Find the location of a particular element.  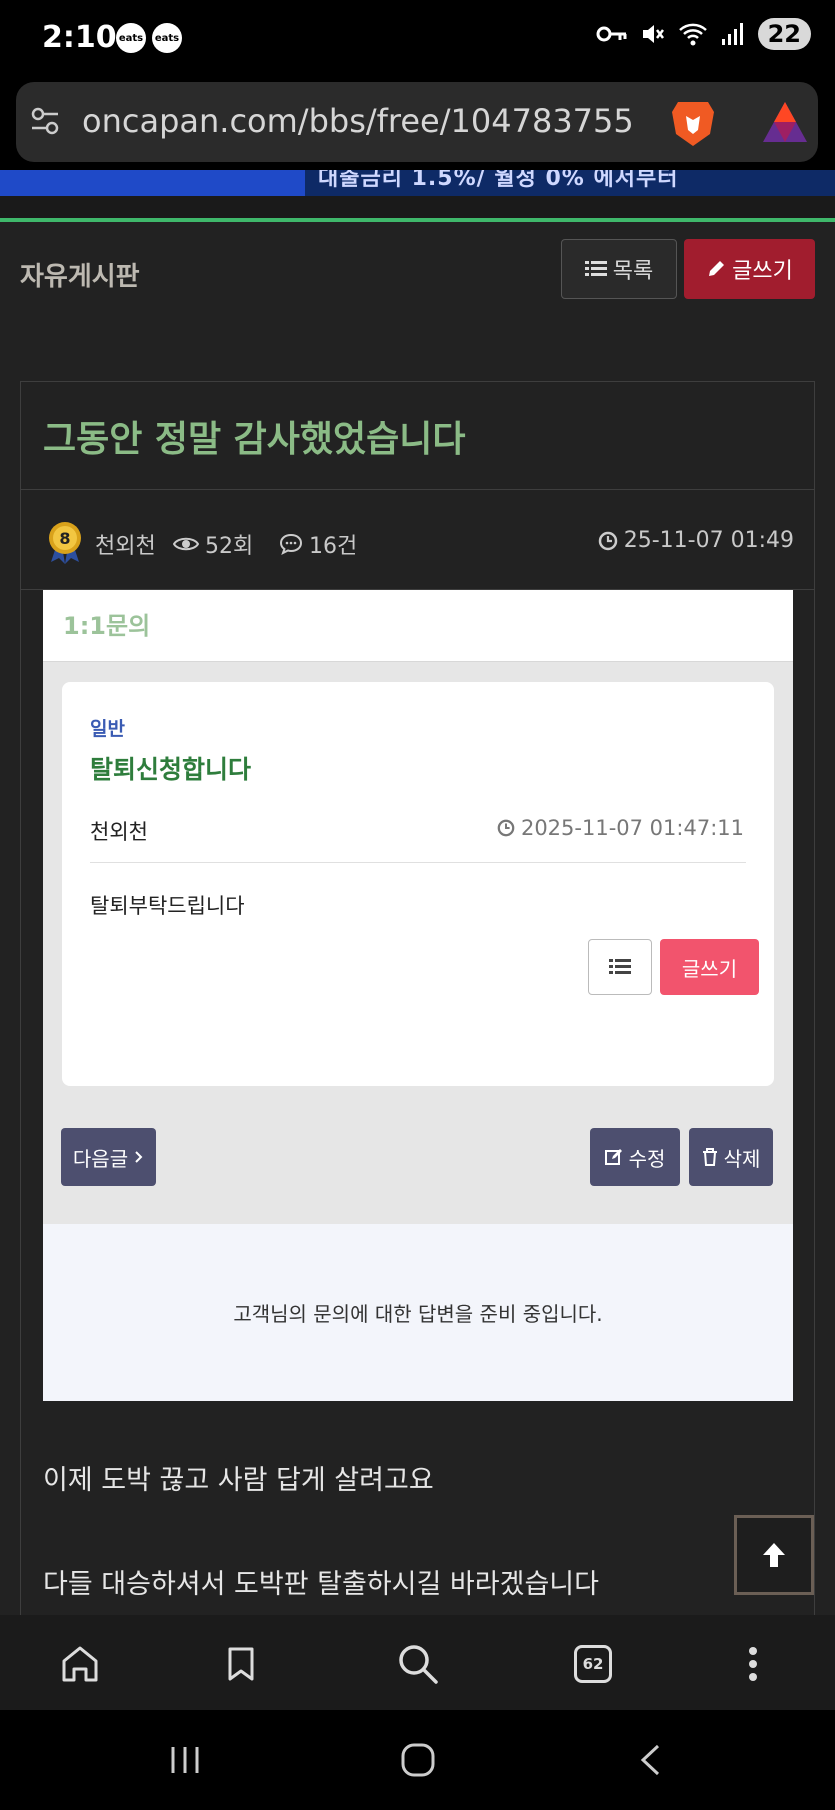

ad-banner: 대출금리 1.5%/ 월정 0% 에서부터 is located at coordinates (417, 183).